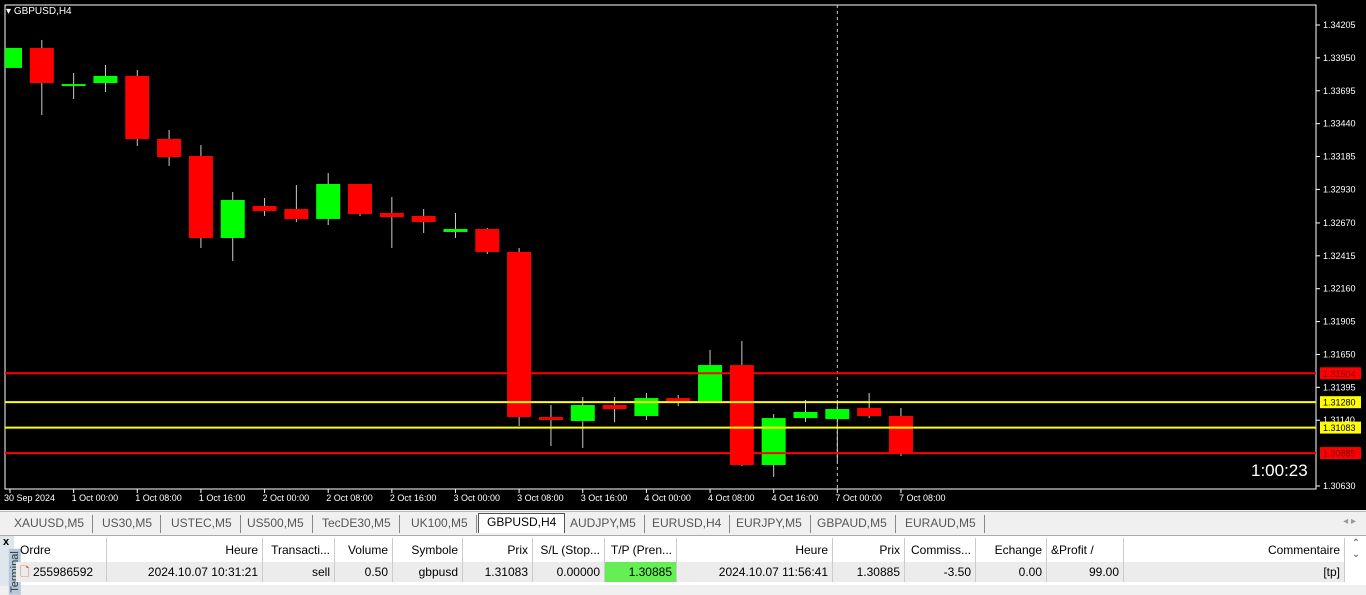 This screenshot has width=1366, height=595. Describe the element at coordinates (42, 11) in the screenshot. I see `symbol-label: GBPUSD,H4` at that location.